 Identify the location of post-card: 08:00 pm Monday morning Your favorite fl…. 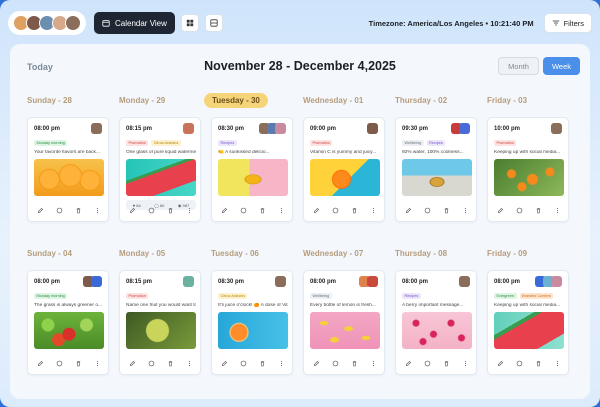
(68, 169).